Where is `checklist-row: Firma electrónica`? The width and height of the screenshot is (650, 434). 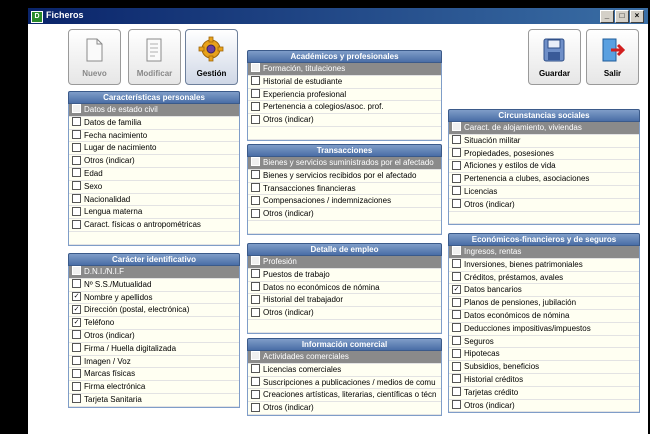
checklist-row: Firma electrónica is located at coordinates (154, 387).